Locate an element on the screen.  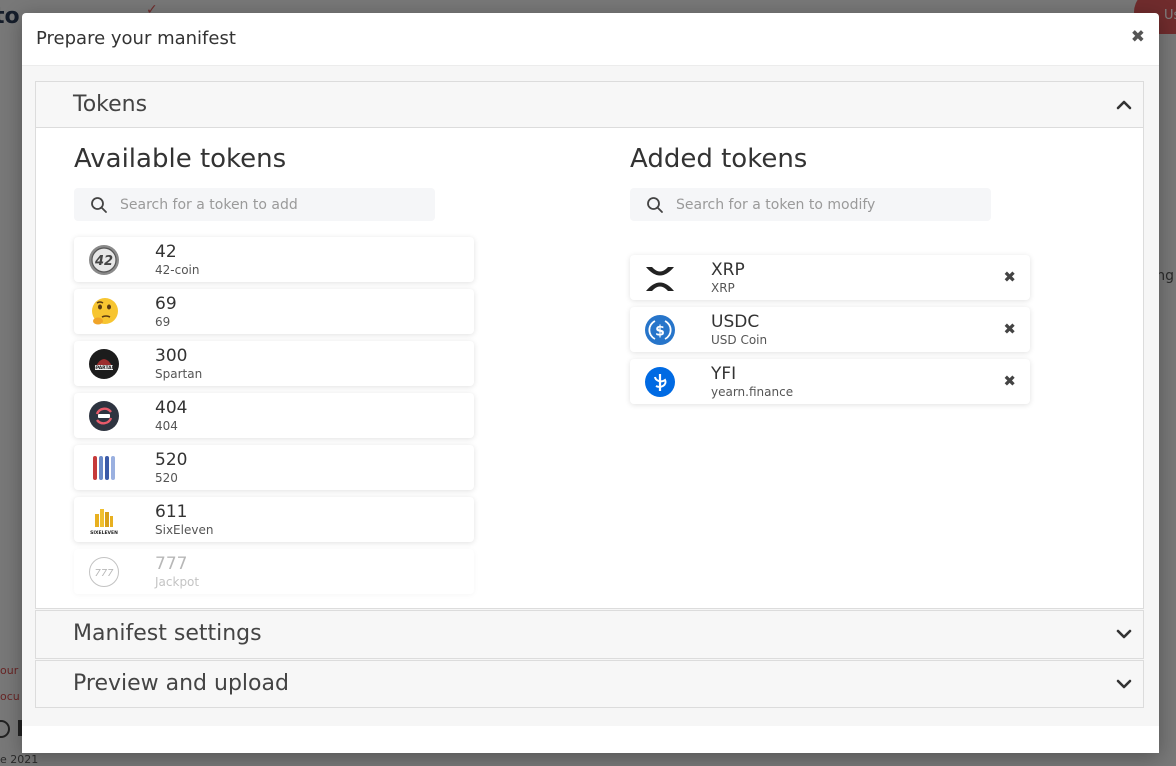
preview-upload-section: Preview and upload is located at coordinates (589, 684).